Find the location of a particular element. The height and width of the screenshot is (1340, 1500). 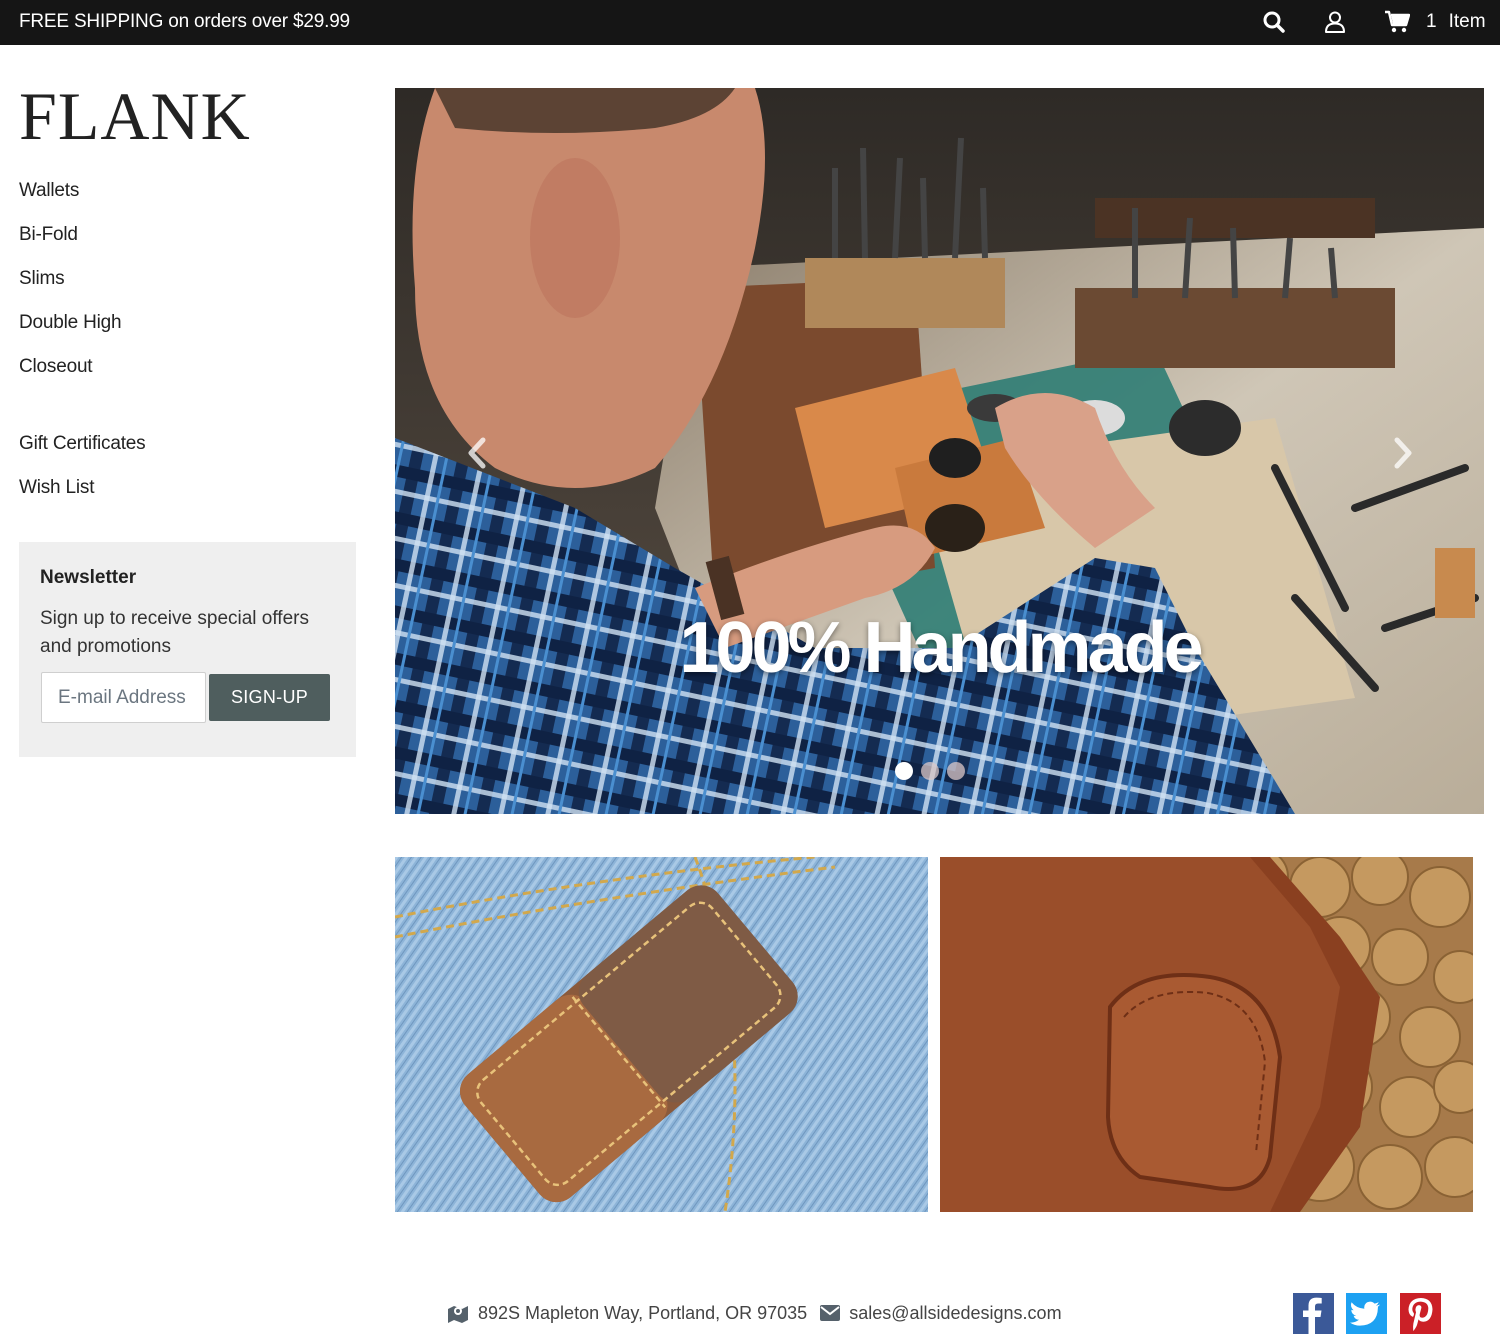

cart-count: 1 is located at coordinates (1431, 21).